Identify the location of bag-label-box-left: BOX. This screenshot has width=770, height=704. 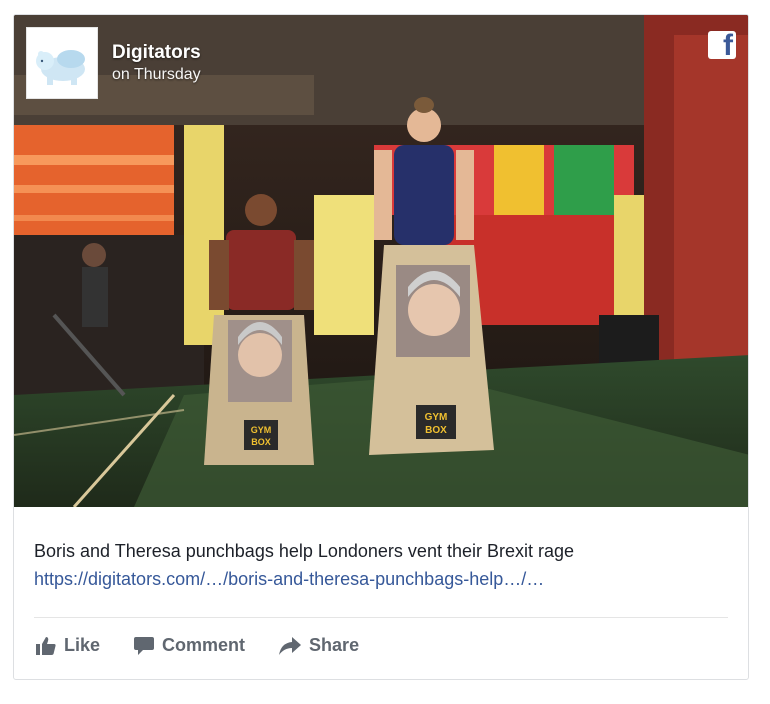
(261, 442).